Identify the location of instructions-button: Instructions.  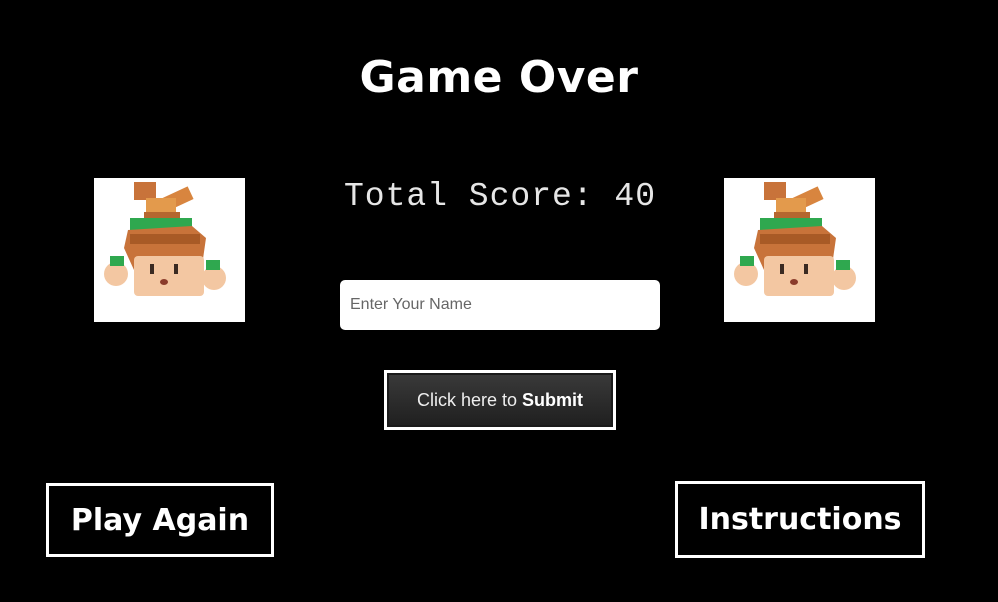
(800, 519).